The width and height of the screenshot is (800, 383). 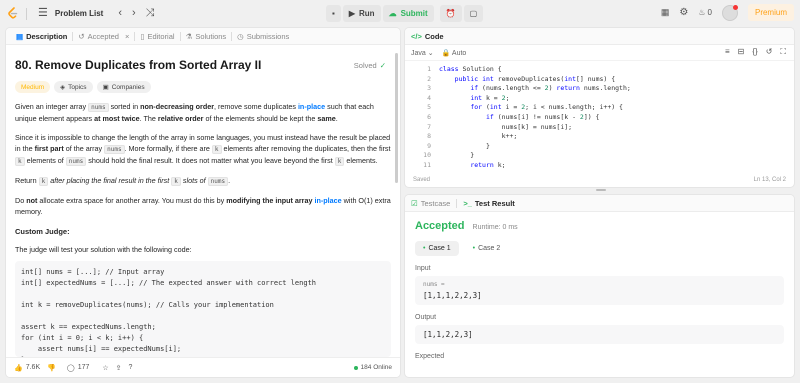 What do you see at coordinates (440, 226) in the screenshot?
I see `result-status: Accepted` at bounding box center [440, 226].